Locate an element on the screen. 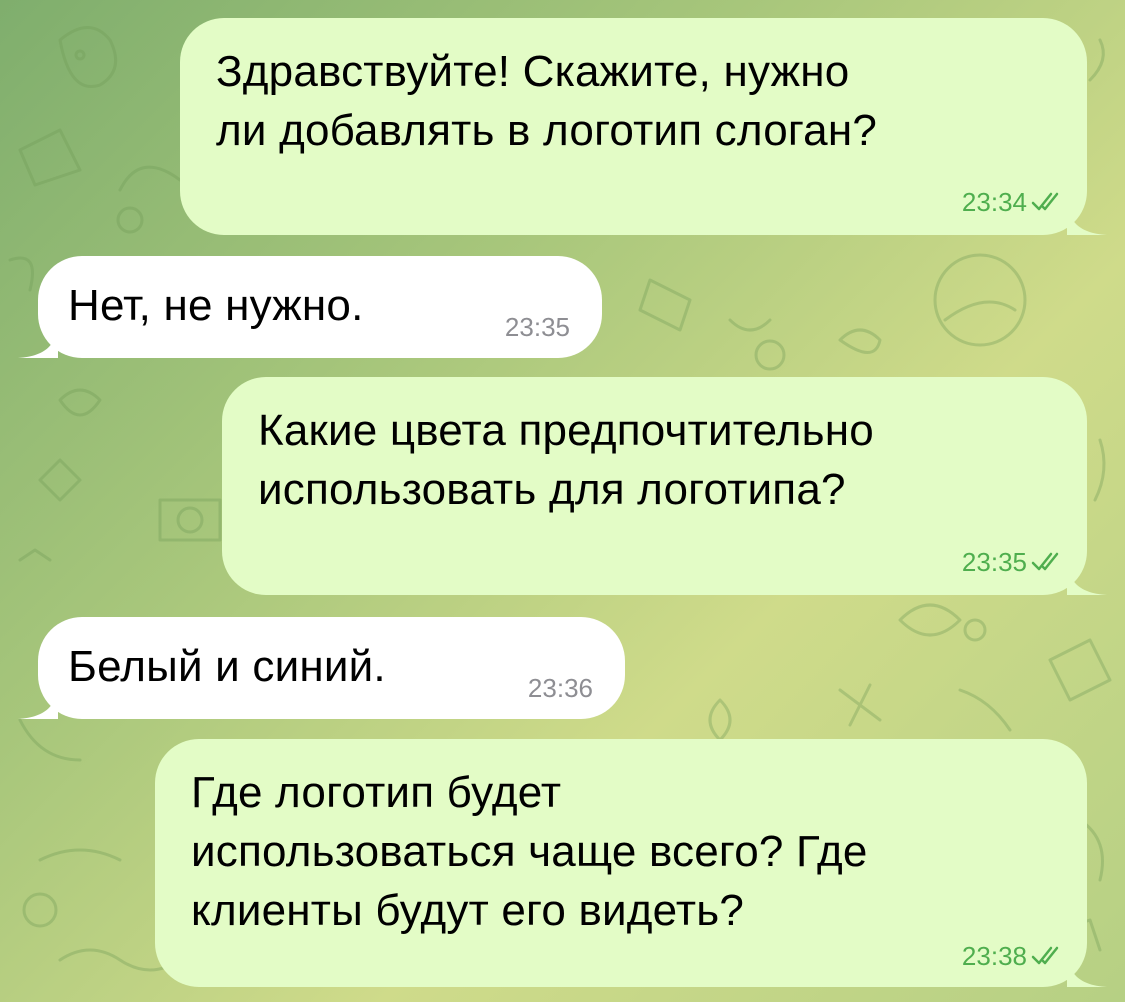  message-text: Нет, не нужно. is located at coordinates (216, 305).